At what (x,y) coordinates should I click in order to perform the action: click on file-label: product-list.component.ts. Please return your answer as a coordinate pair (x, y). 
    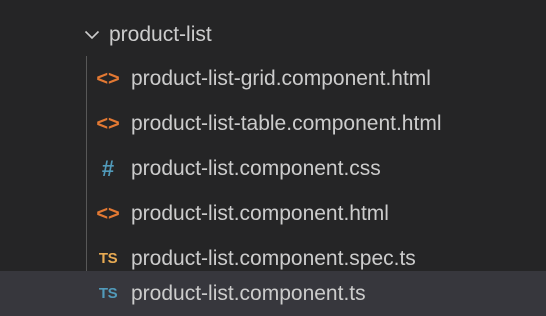
    Looking at the image, I should click on (248, 293).